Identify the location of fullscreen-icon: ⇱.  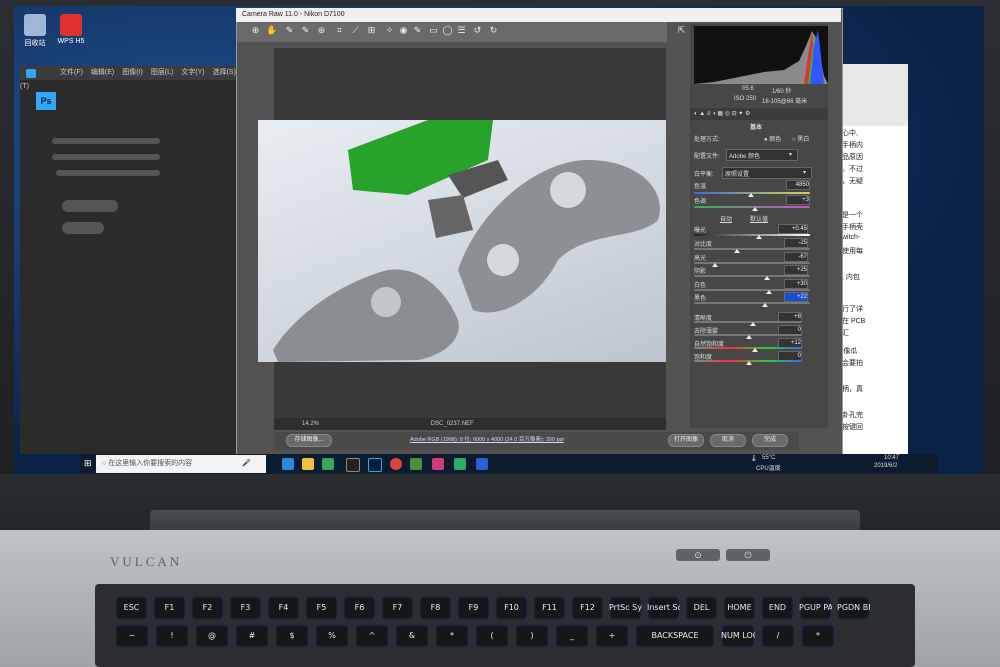
(681, 30).